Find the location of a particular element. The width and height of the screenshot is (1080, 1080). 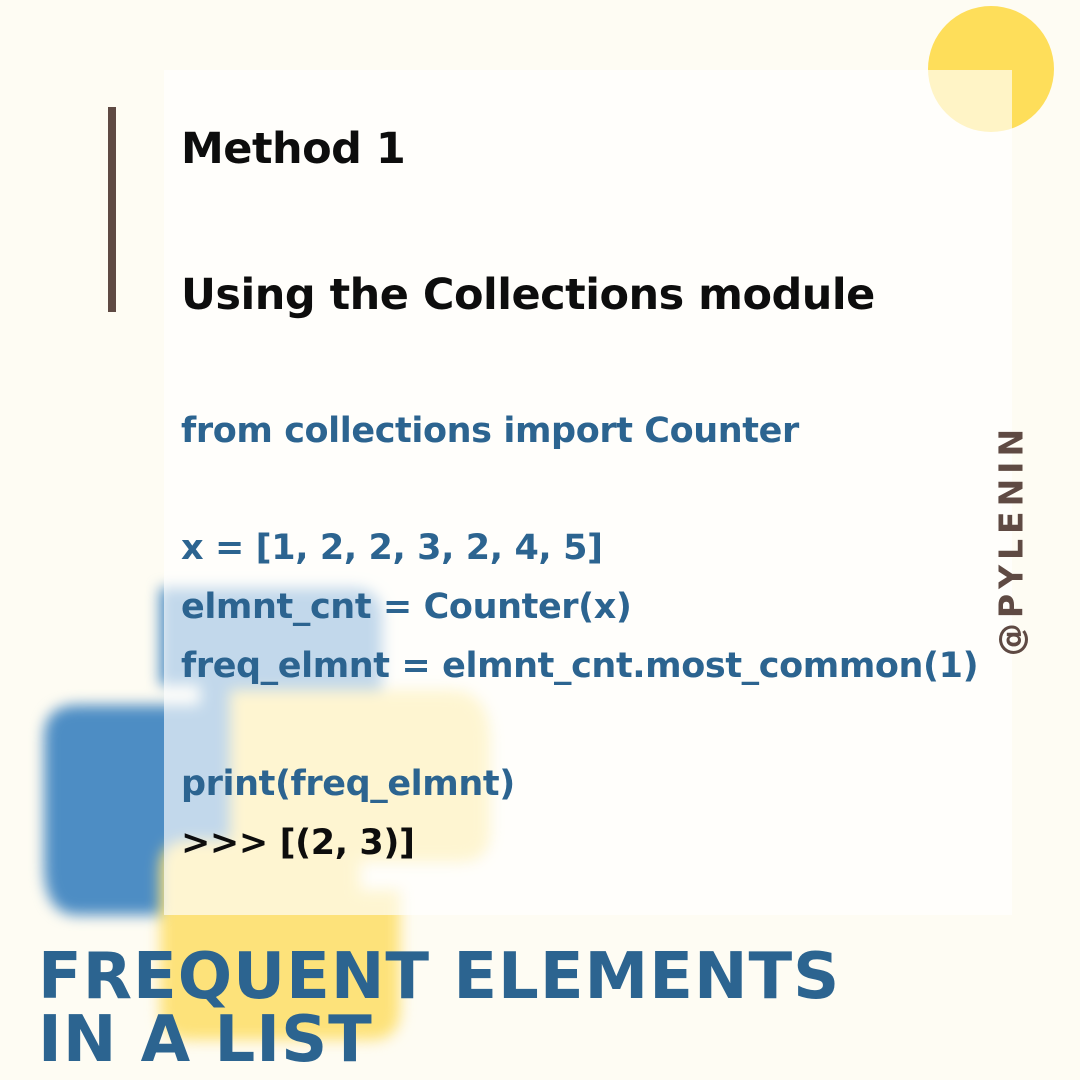

section-subtitle: Using the Collections module is located at coordinates (528, 295).